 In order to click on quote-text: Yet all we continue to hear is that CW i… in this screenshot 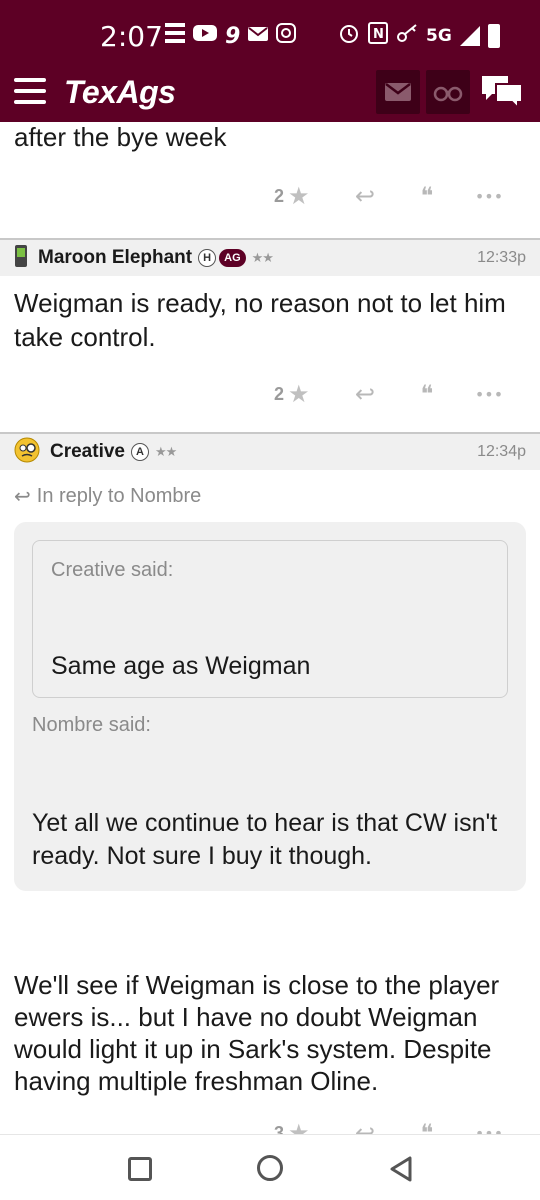, I will do `click(265, 839)`.